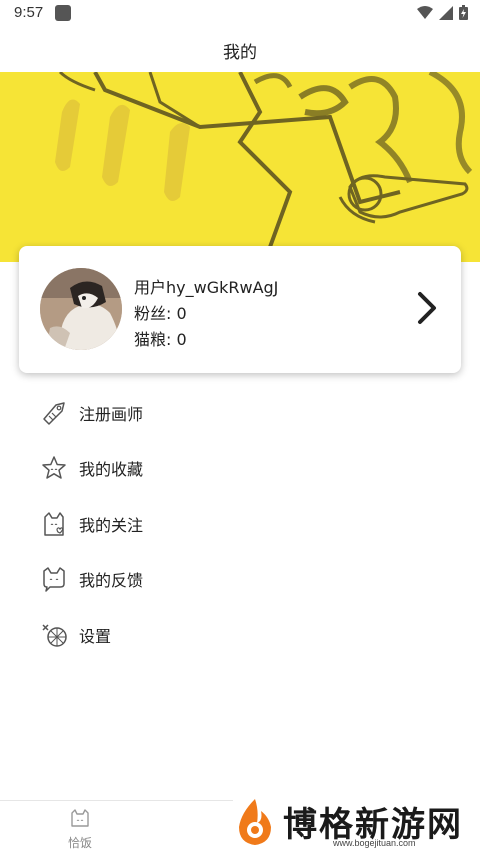  Describe the element at coordinates (80, 829) in the screenshot. I see `tab-eat: 恰饭` at that location.